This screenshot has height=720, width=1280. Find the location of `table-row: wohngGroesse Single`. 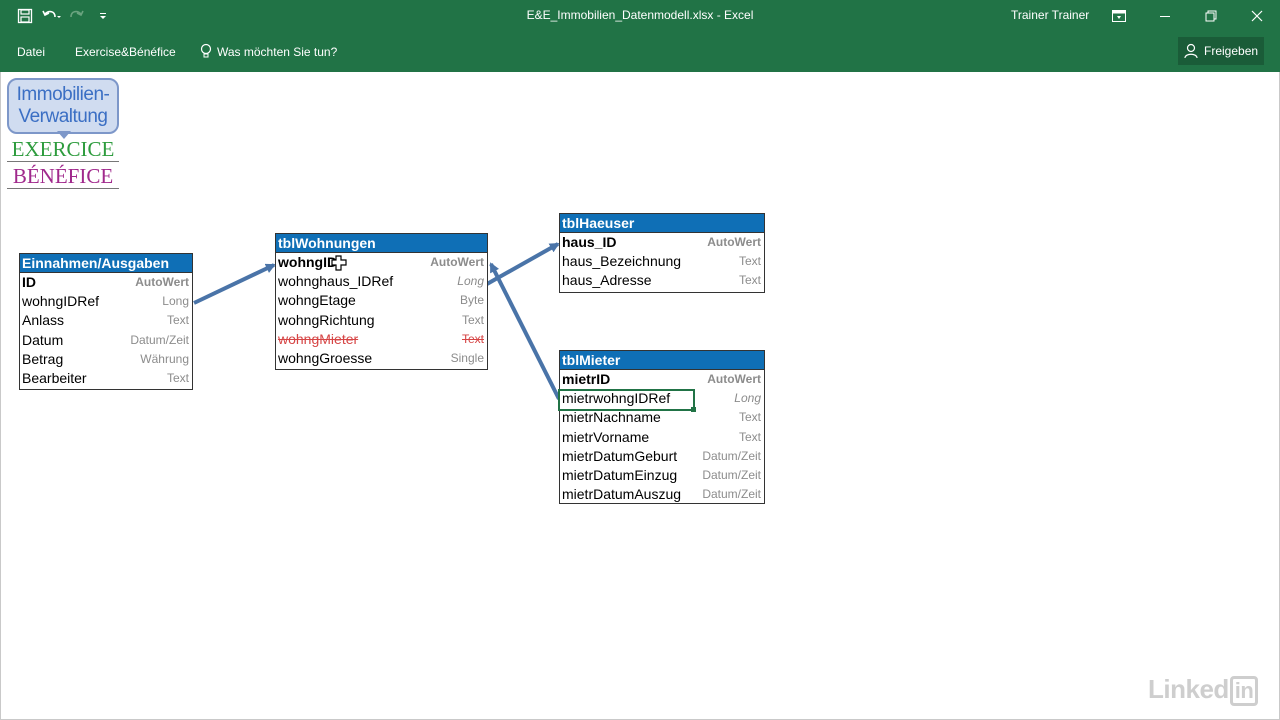

table-row: wohngGroesse Single is located at coordinates (381, 358).